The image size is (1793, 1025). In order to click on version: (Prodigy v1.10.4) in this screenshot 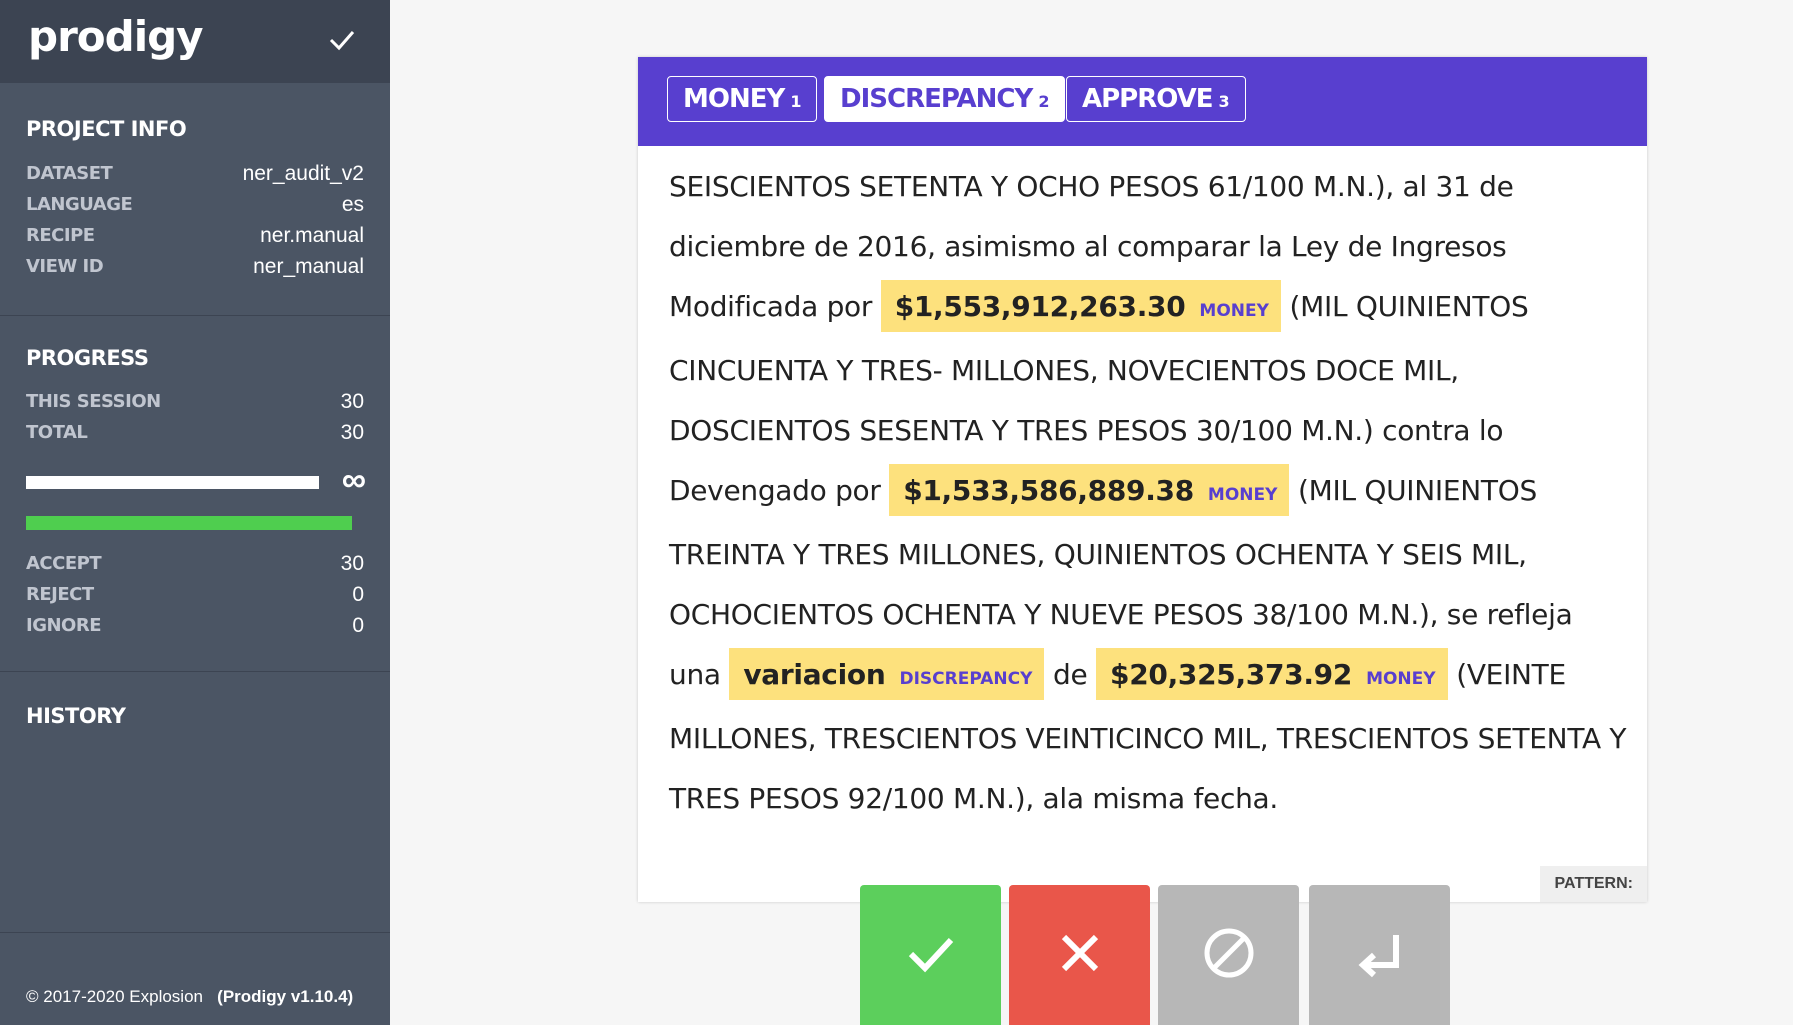, I will do `click(285, 996)`.